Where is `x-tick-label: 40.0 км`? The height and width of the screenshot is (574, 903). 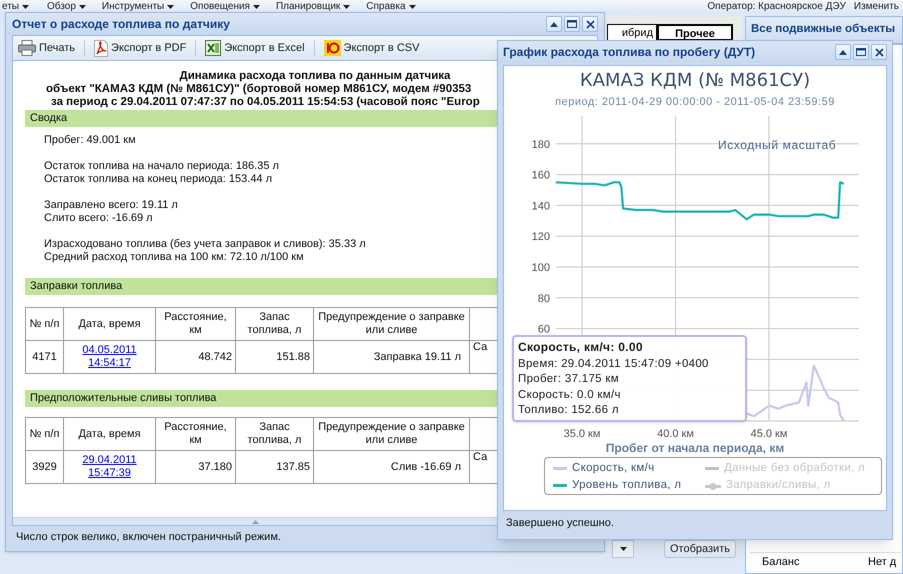 x-tick-label: 40.0 км is located at coordinates (675, 434).